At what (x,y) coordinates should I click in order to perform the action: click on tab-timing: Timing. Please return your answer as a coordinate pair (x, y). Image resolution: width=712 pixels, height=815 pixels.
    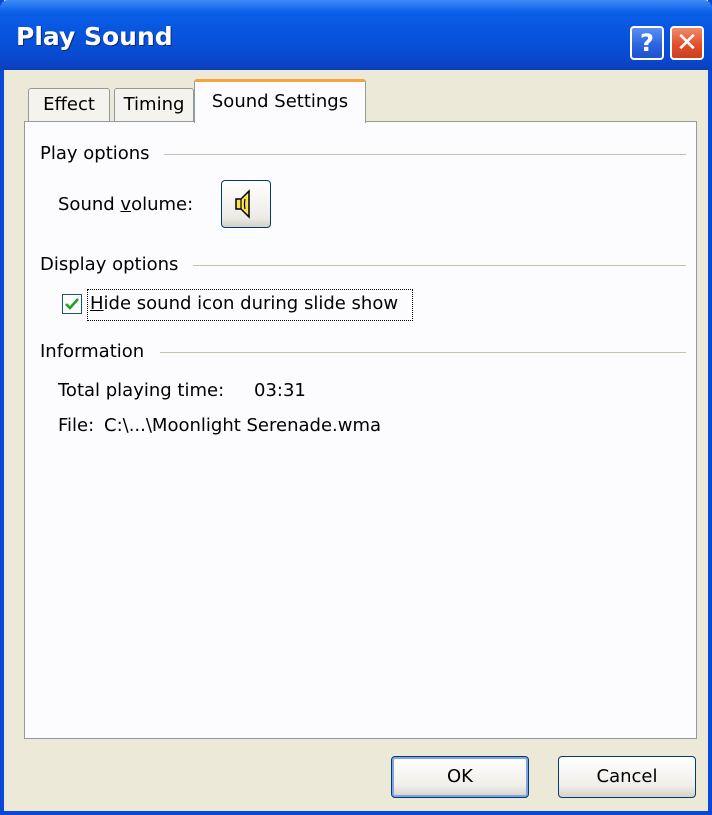
    Looking at the image, I should click on (154, 104).